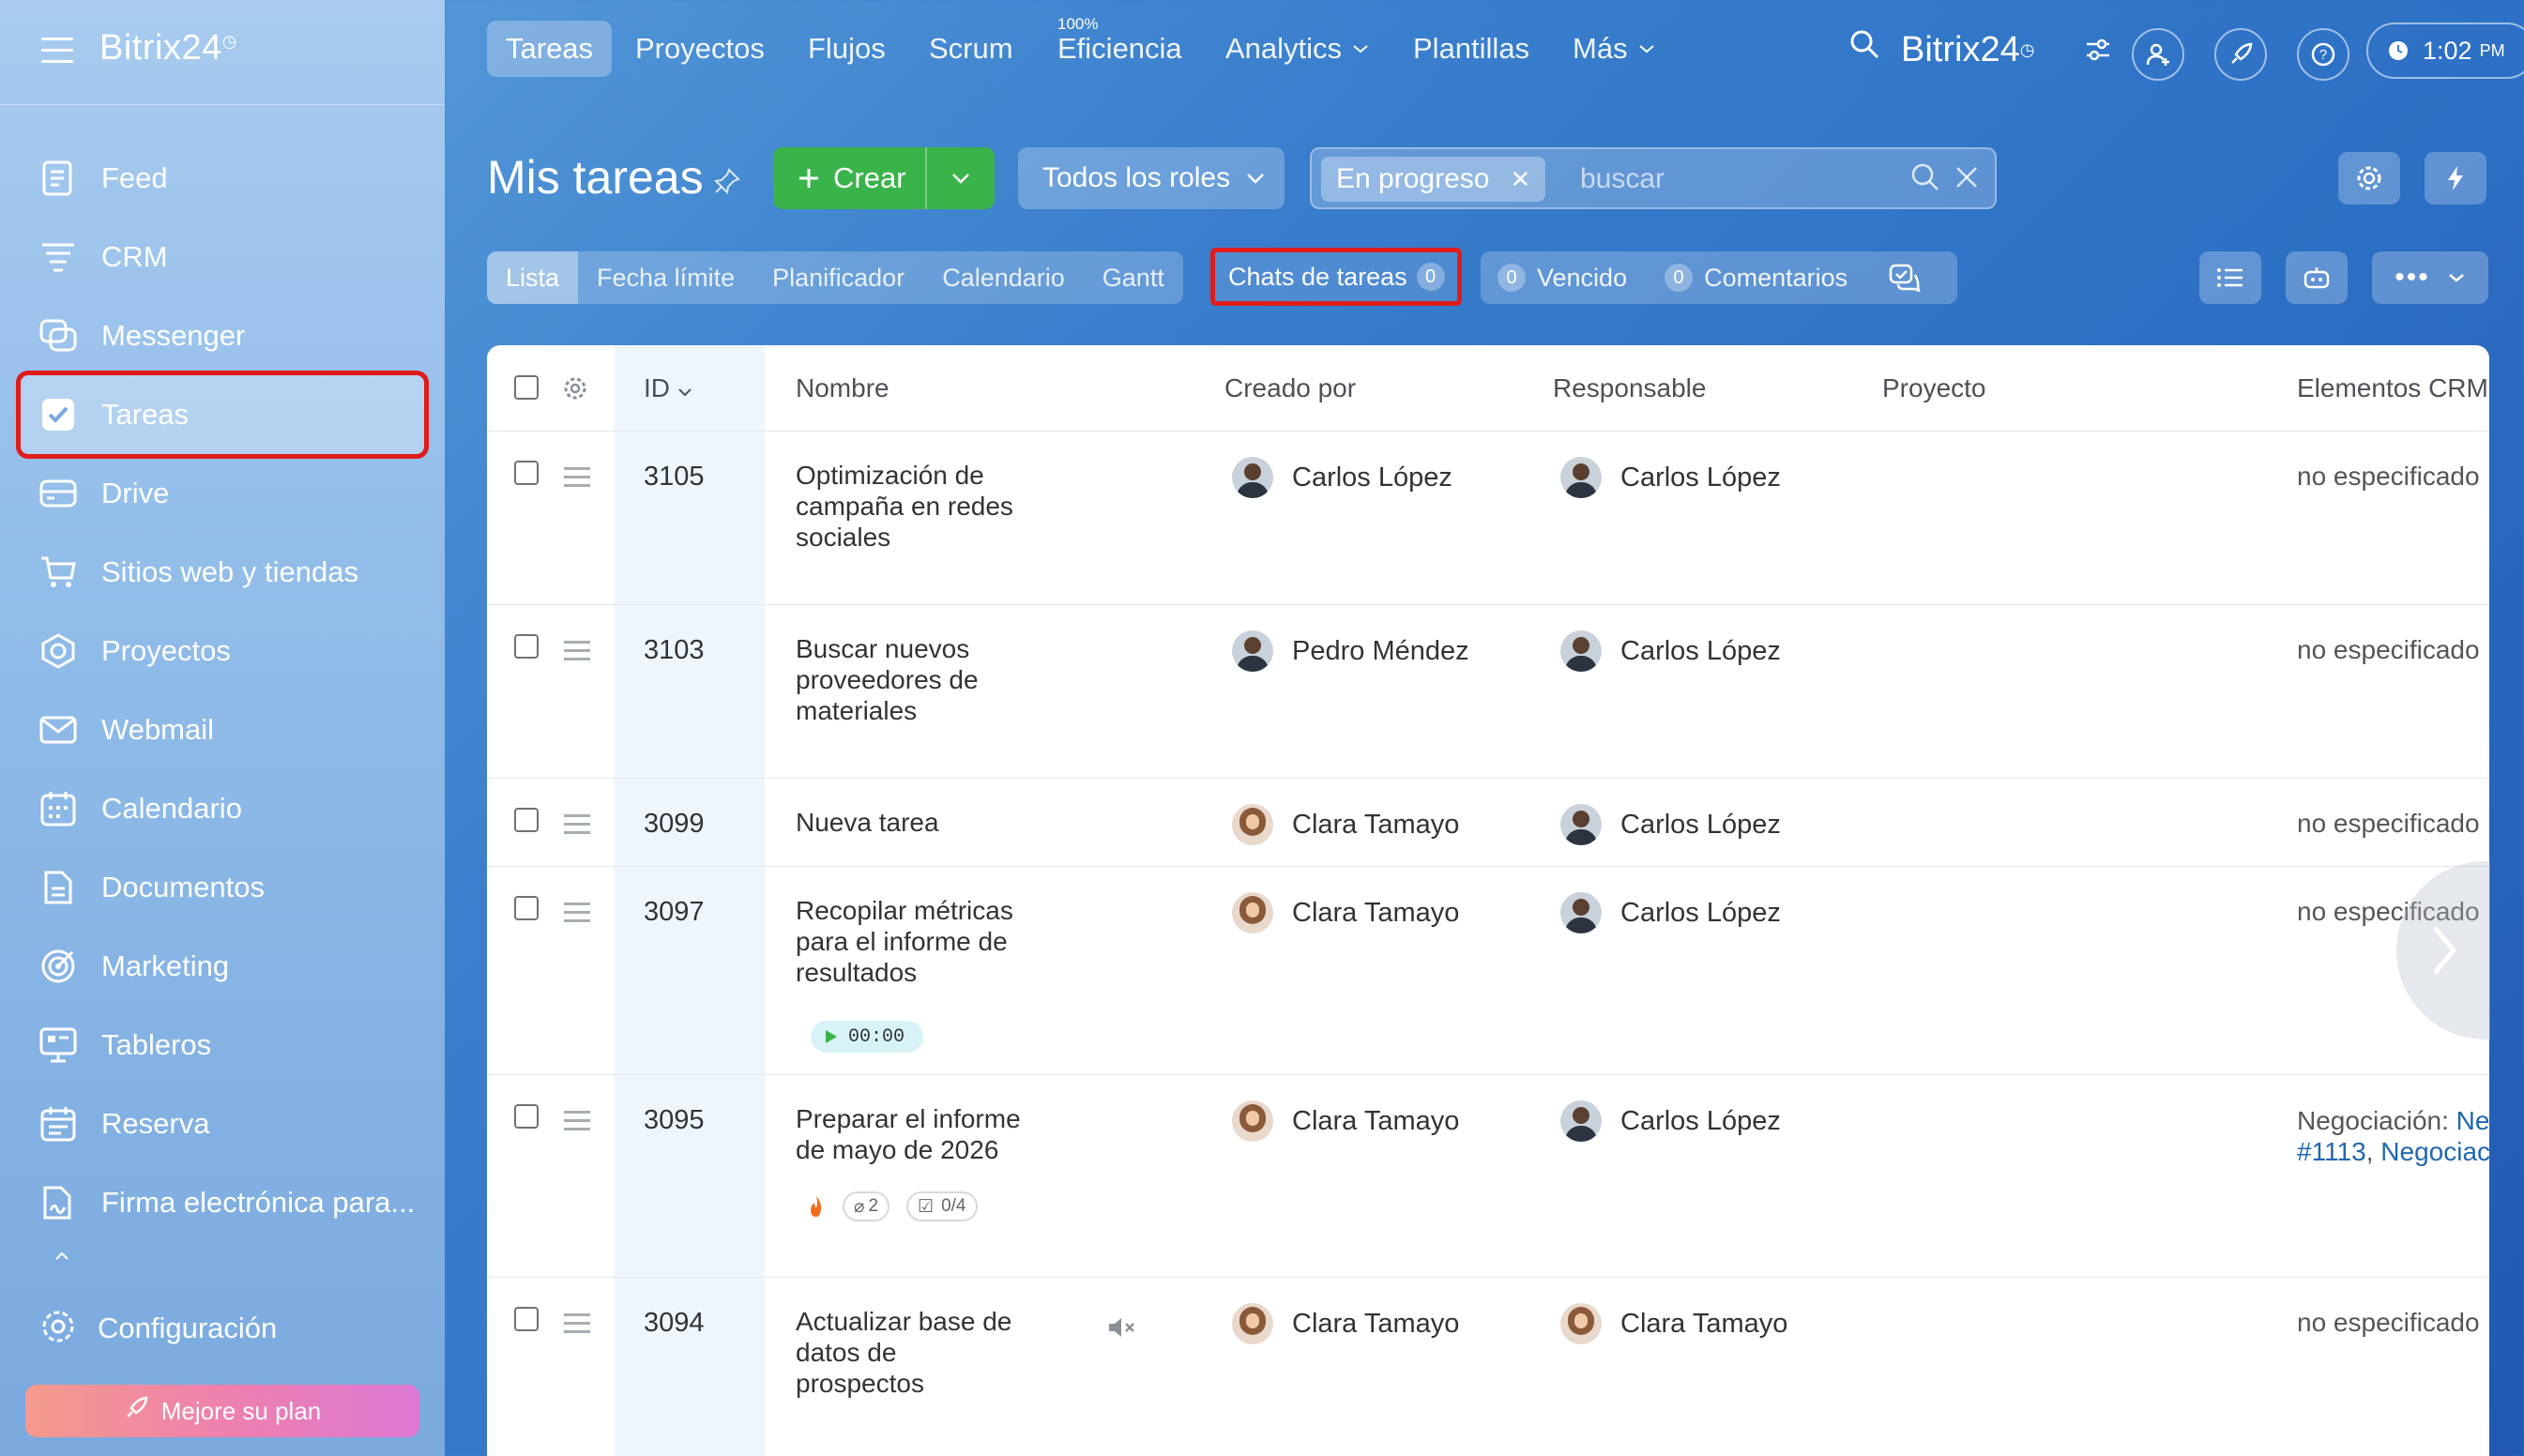 This screenshot has width=2524, height=1456. Describe the element at coordinates (1614, 49) in the screenshot. I see `tab-more: Más` at that location.